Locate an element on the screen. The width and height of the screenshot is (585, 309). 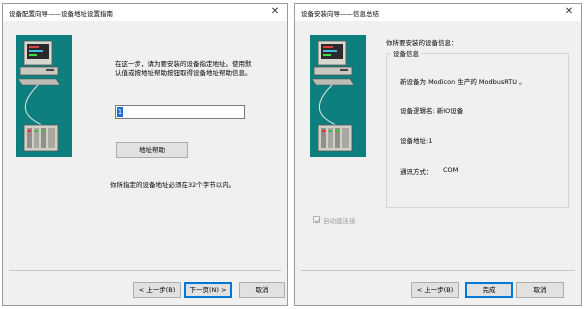
auto-connect-checkbox is located at coordinates (317, 220).